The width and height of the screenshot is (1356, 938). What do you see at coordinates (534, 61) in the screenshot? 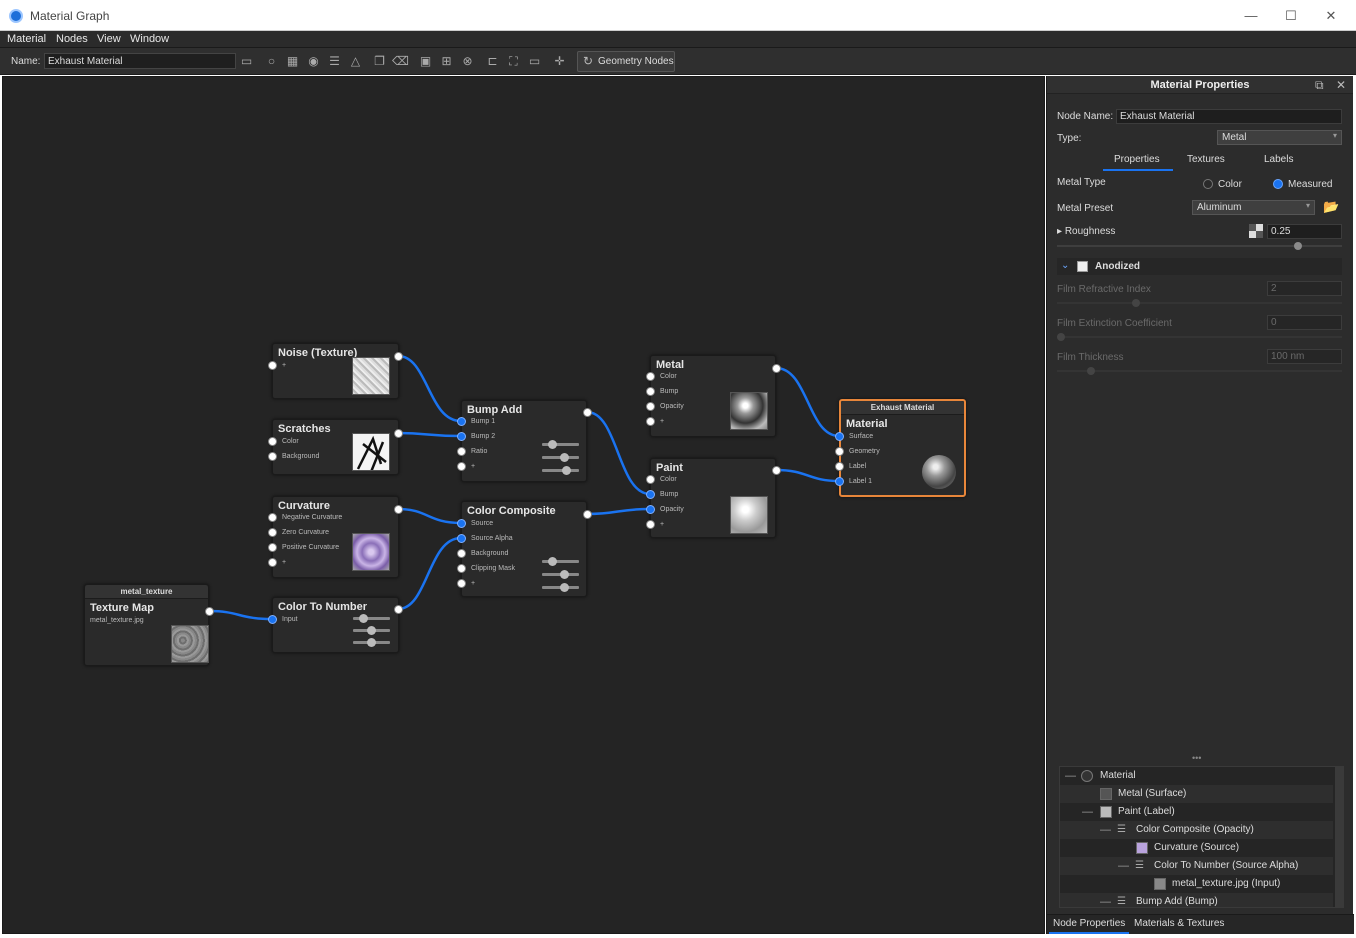
I see `frame-icon: ▭` at bounding box center [534, 61].